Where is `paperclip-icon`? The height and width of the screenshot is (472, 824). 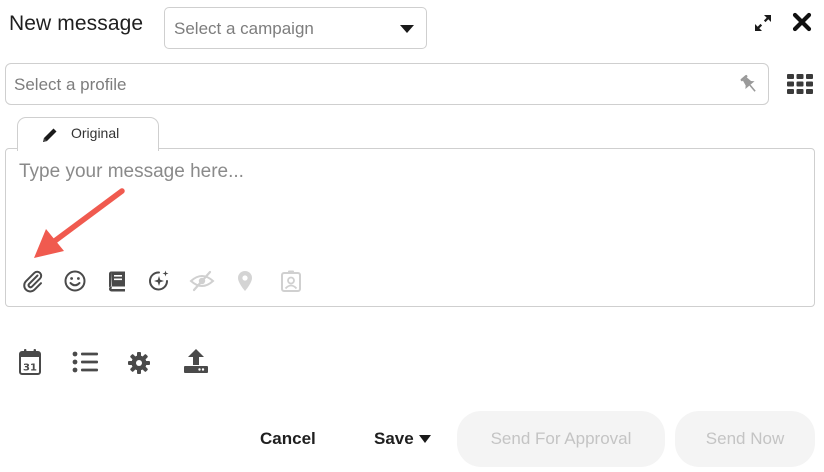 paperclip-icon is located at coordinates (33, 281).